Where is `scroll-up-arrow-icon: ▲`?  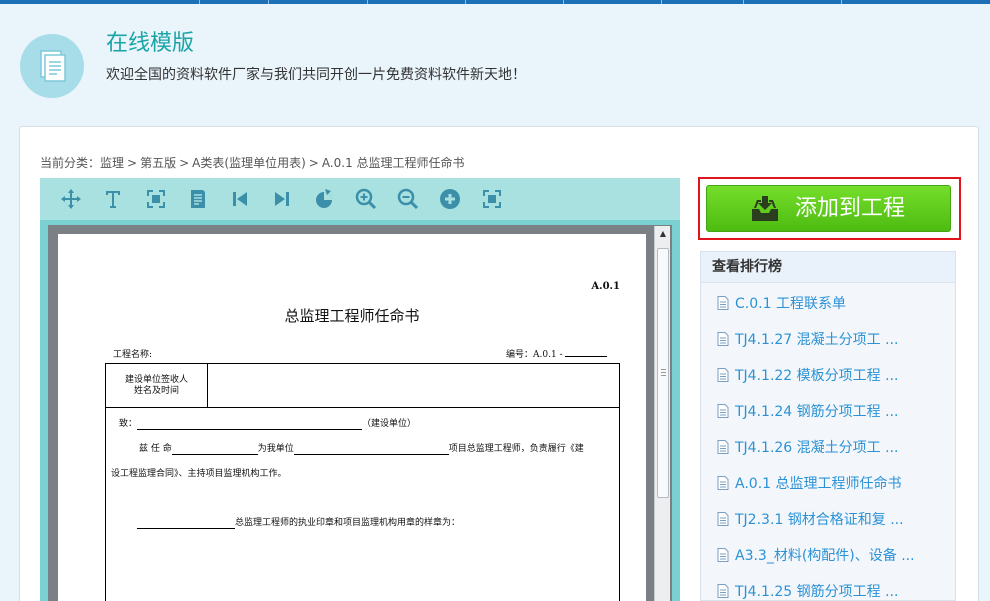
scroll-up-arrow-icon: ▲ is located at coordinates (663, 234).